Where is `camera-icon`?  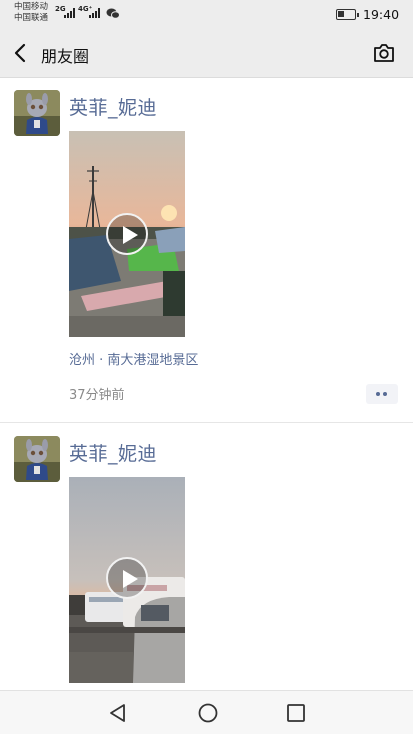 camera-icon is located at coordinates (384, 53).